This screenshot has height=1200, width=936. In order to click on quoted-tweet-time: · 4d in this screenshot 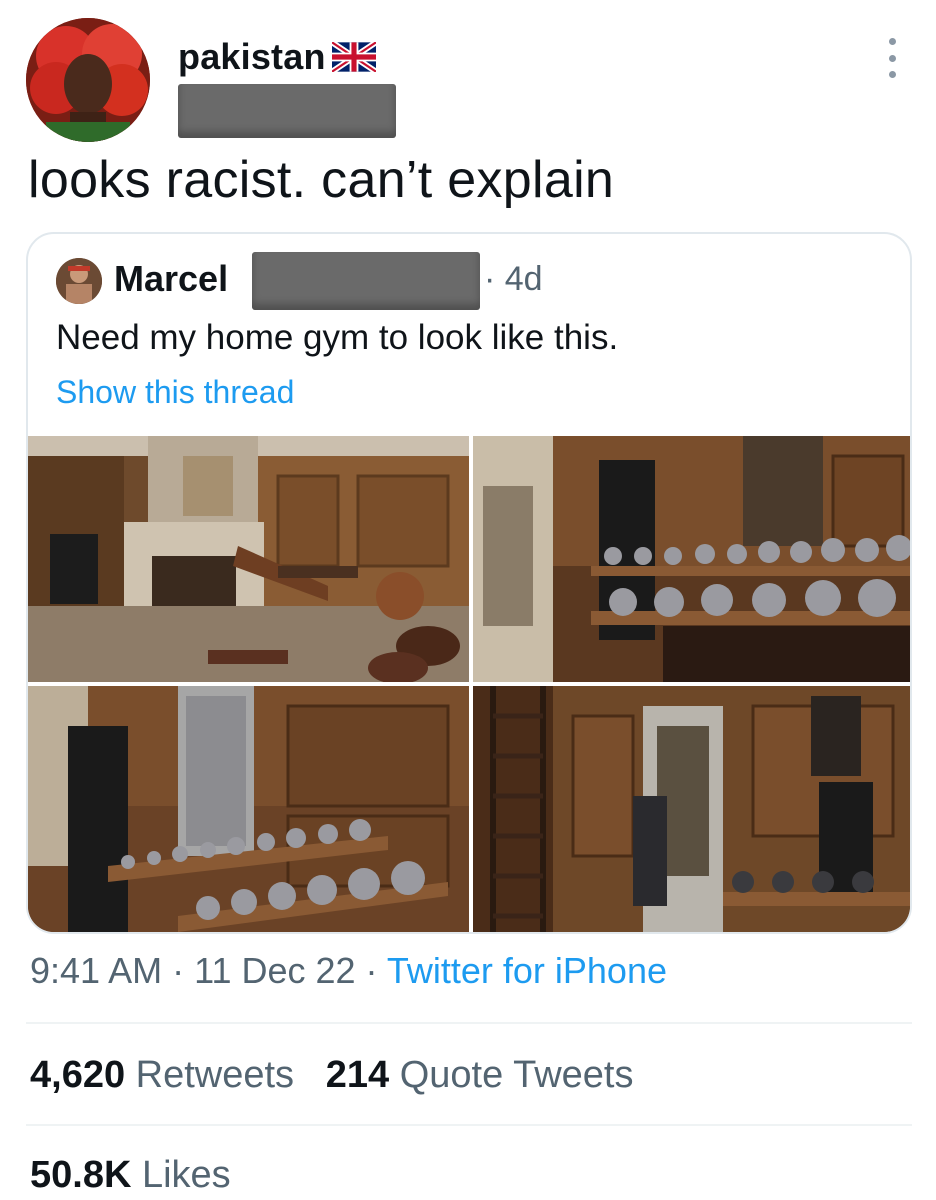, I will do `click(513, 279)`.